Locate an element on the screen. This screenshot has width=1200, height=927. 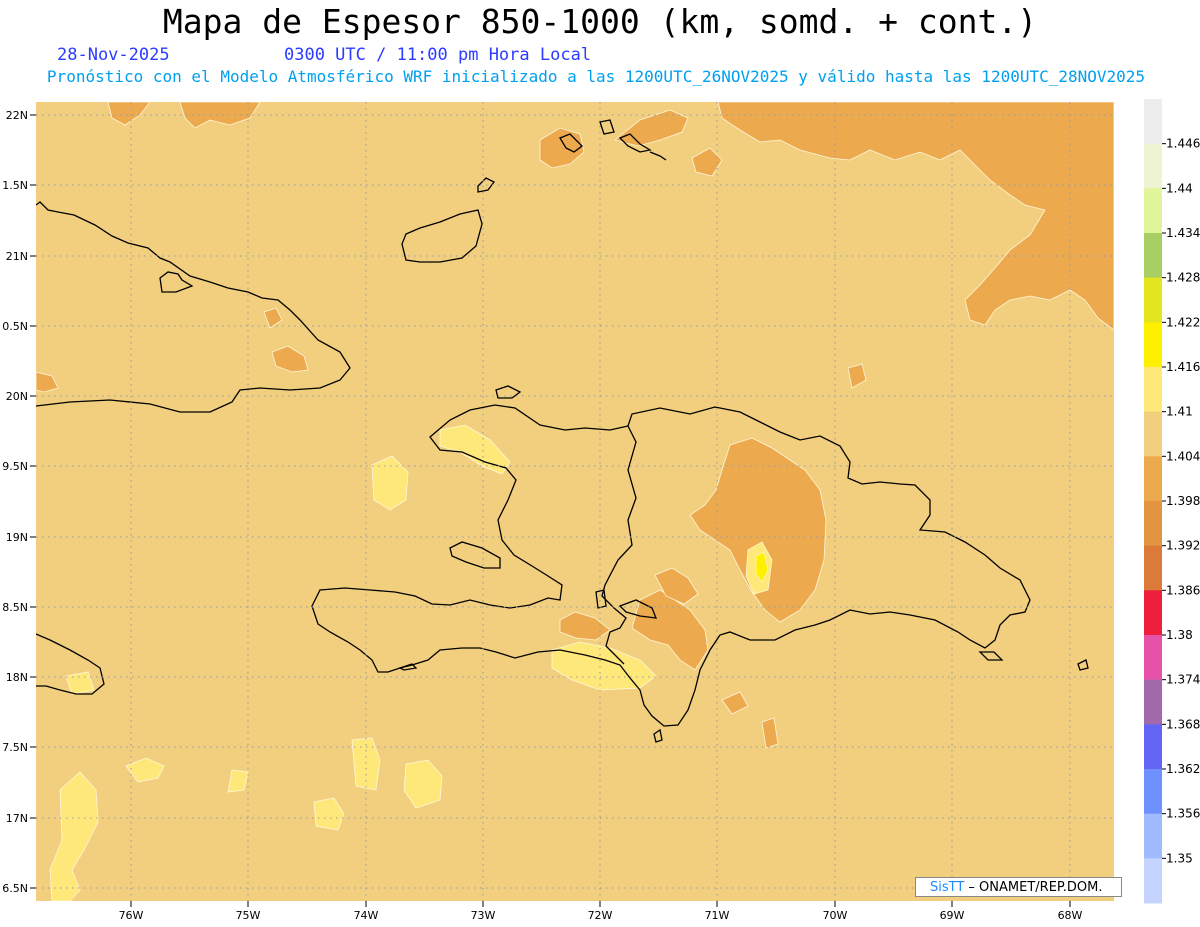
colorbar-label: 1.416 is located at coordinates (1183, 367).